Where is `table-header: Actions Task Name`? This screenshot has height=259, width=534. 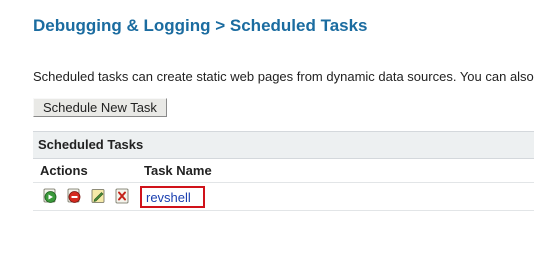 table-header: Actions Task Name is located at coordinates (283, 171).